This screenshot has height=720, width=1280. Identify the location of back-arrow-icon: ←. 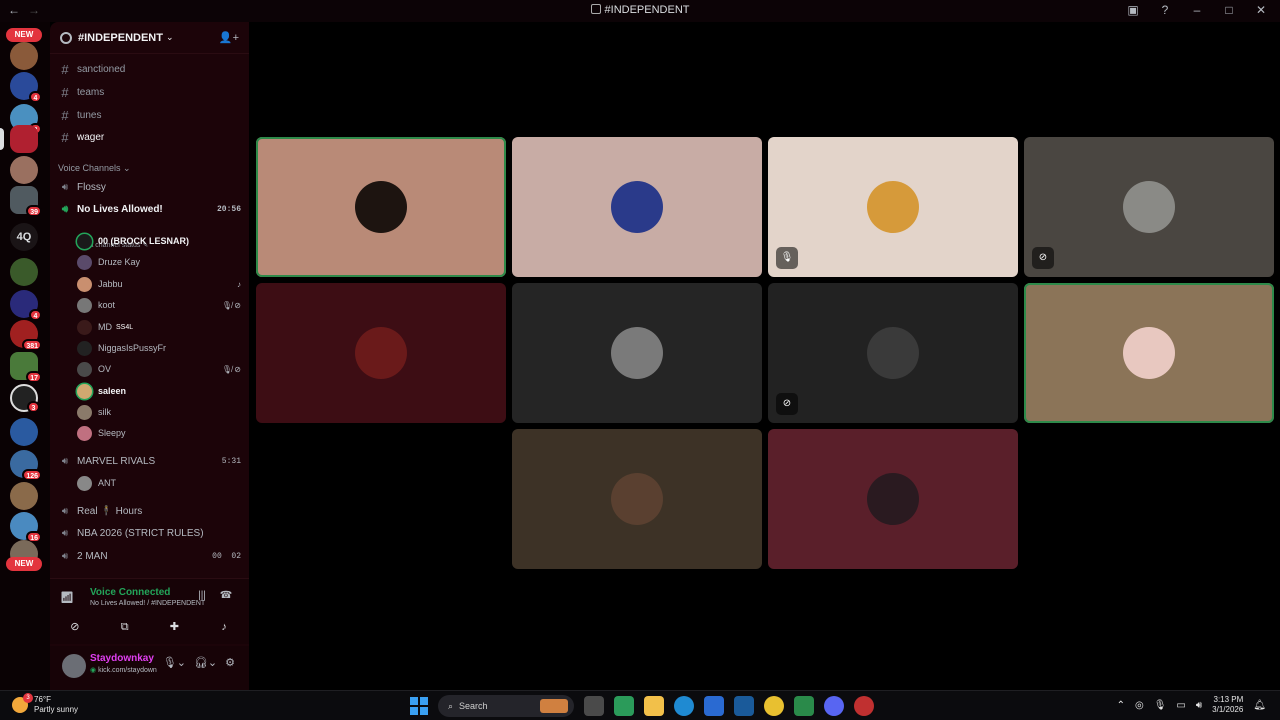
(14, 10).